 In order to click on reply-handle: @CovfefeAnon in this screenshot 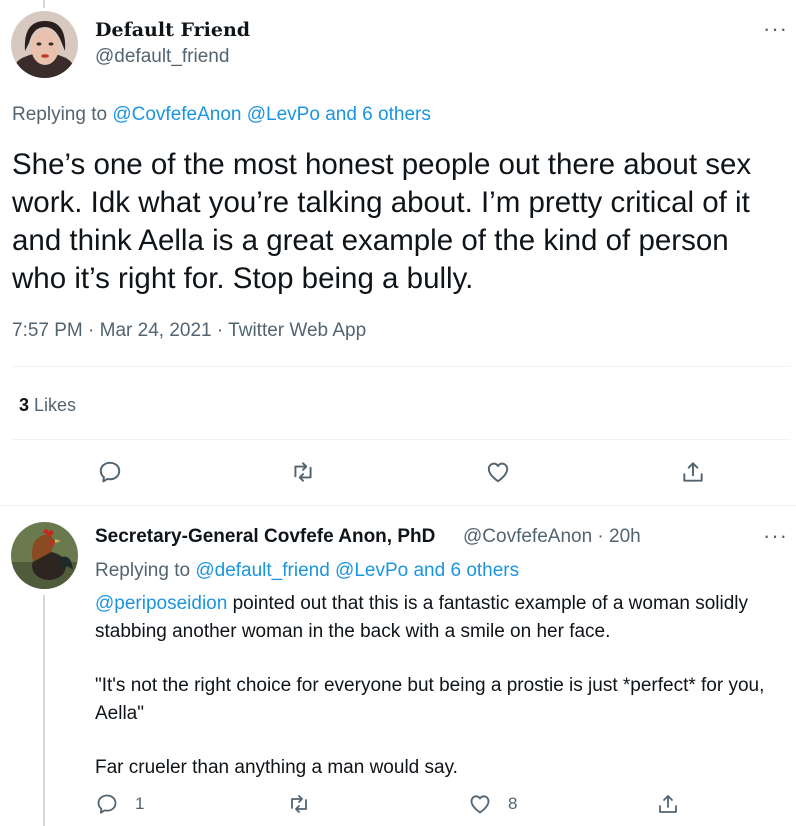, I will do `click(527, 536)`.